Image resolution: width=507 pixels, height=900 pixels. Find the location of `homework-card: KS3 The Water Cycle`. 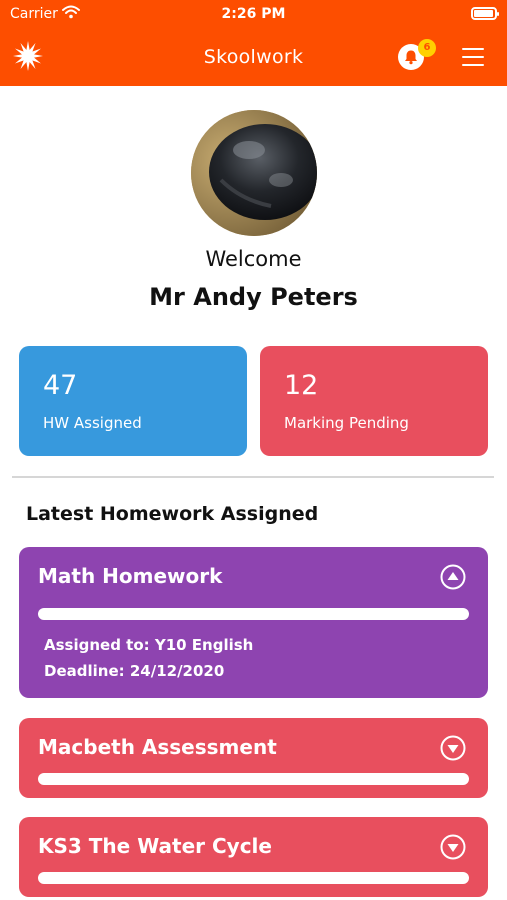

homework-card: KS3 The Water Cycle is located at coordinates (253, 857).